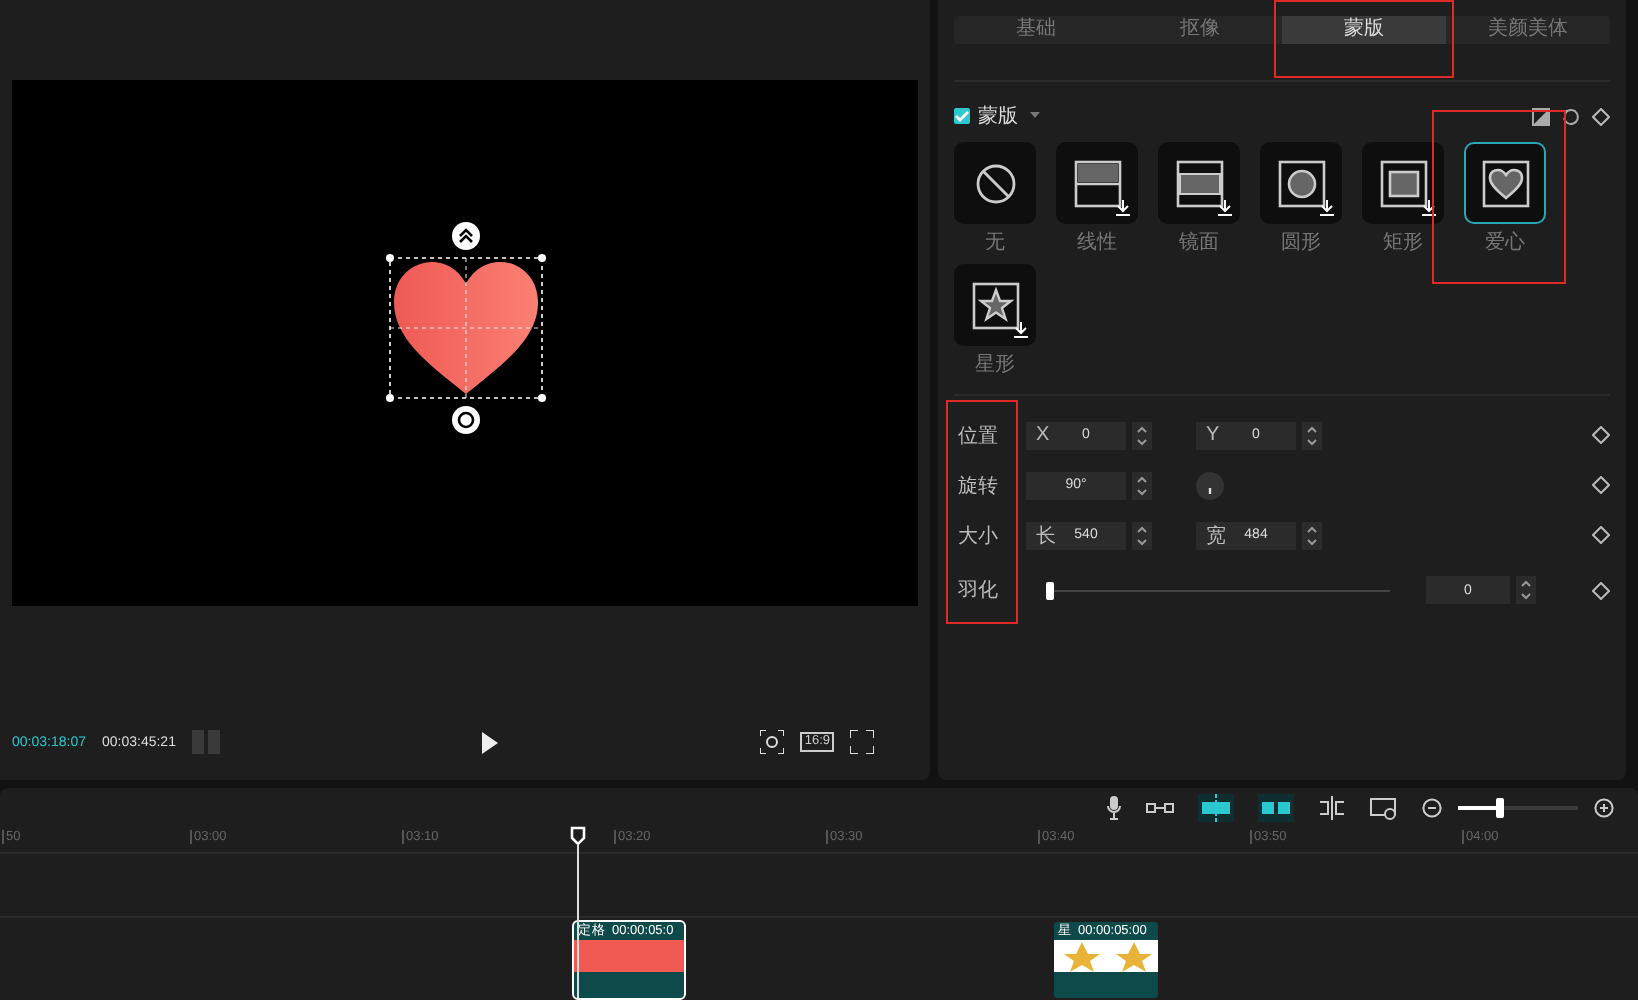 The width and height of the screenshot is (1638, 1000). Describe the element at coordinates (979, 436) in the screenshot. I see `property-label: 位置` at that location.